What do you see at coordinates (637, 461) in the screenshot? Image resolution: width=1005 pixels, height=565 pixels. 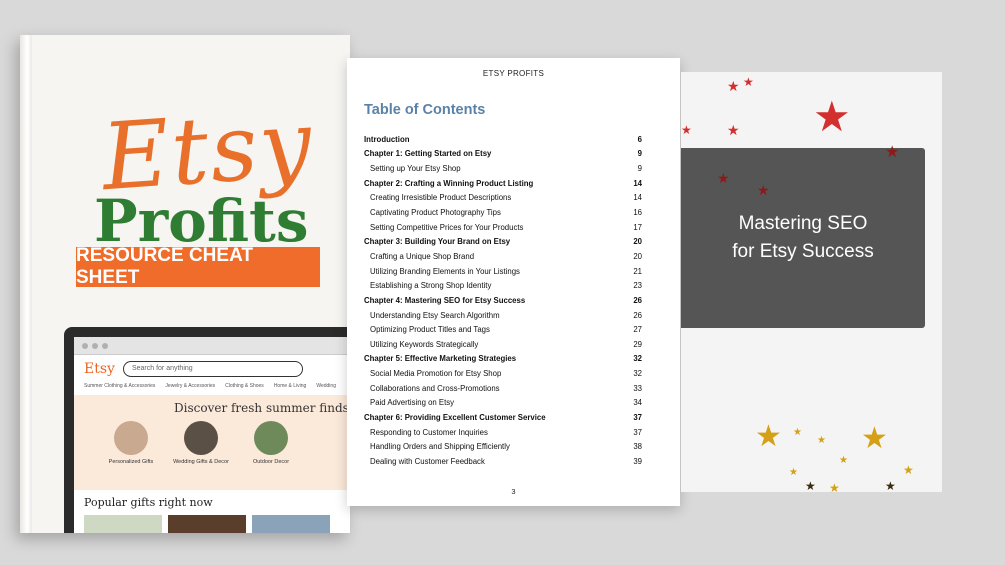 I see `toc-entry-page: 39` at bounding box center [637, 461].